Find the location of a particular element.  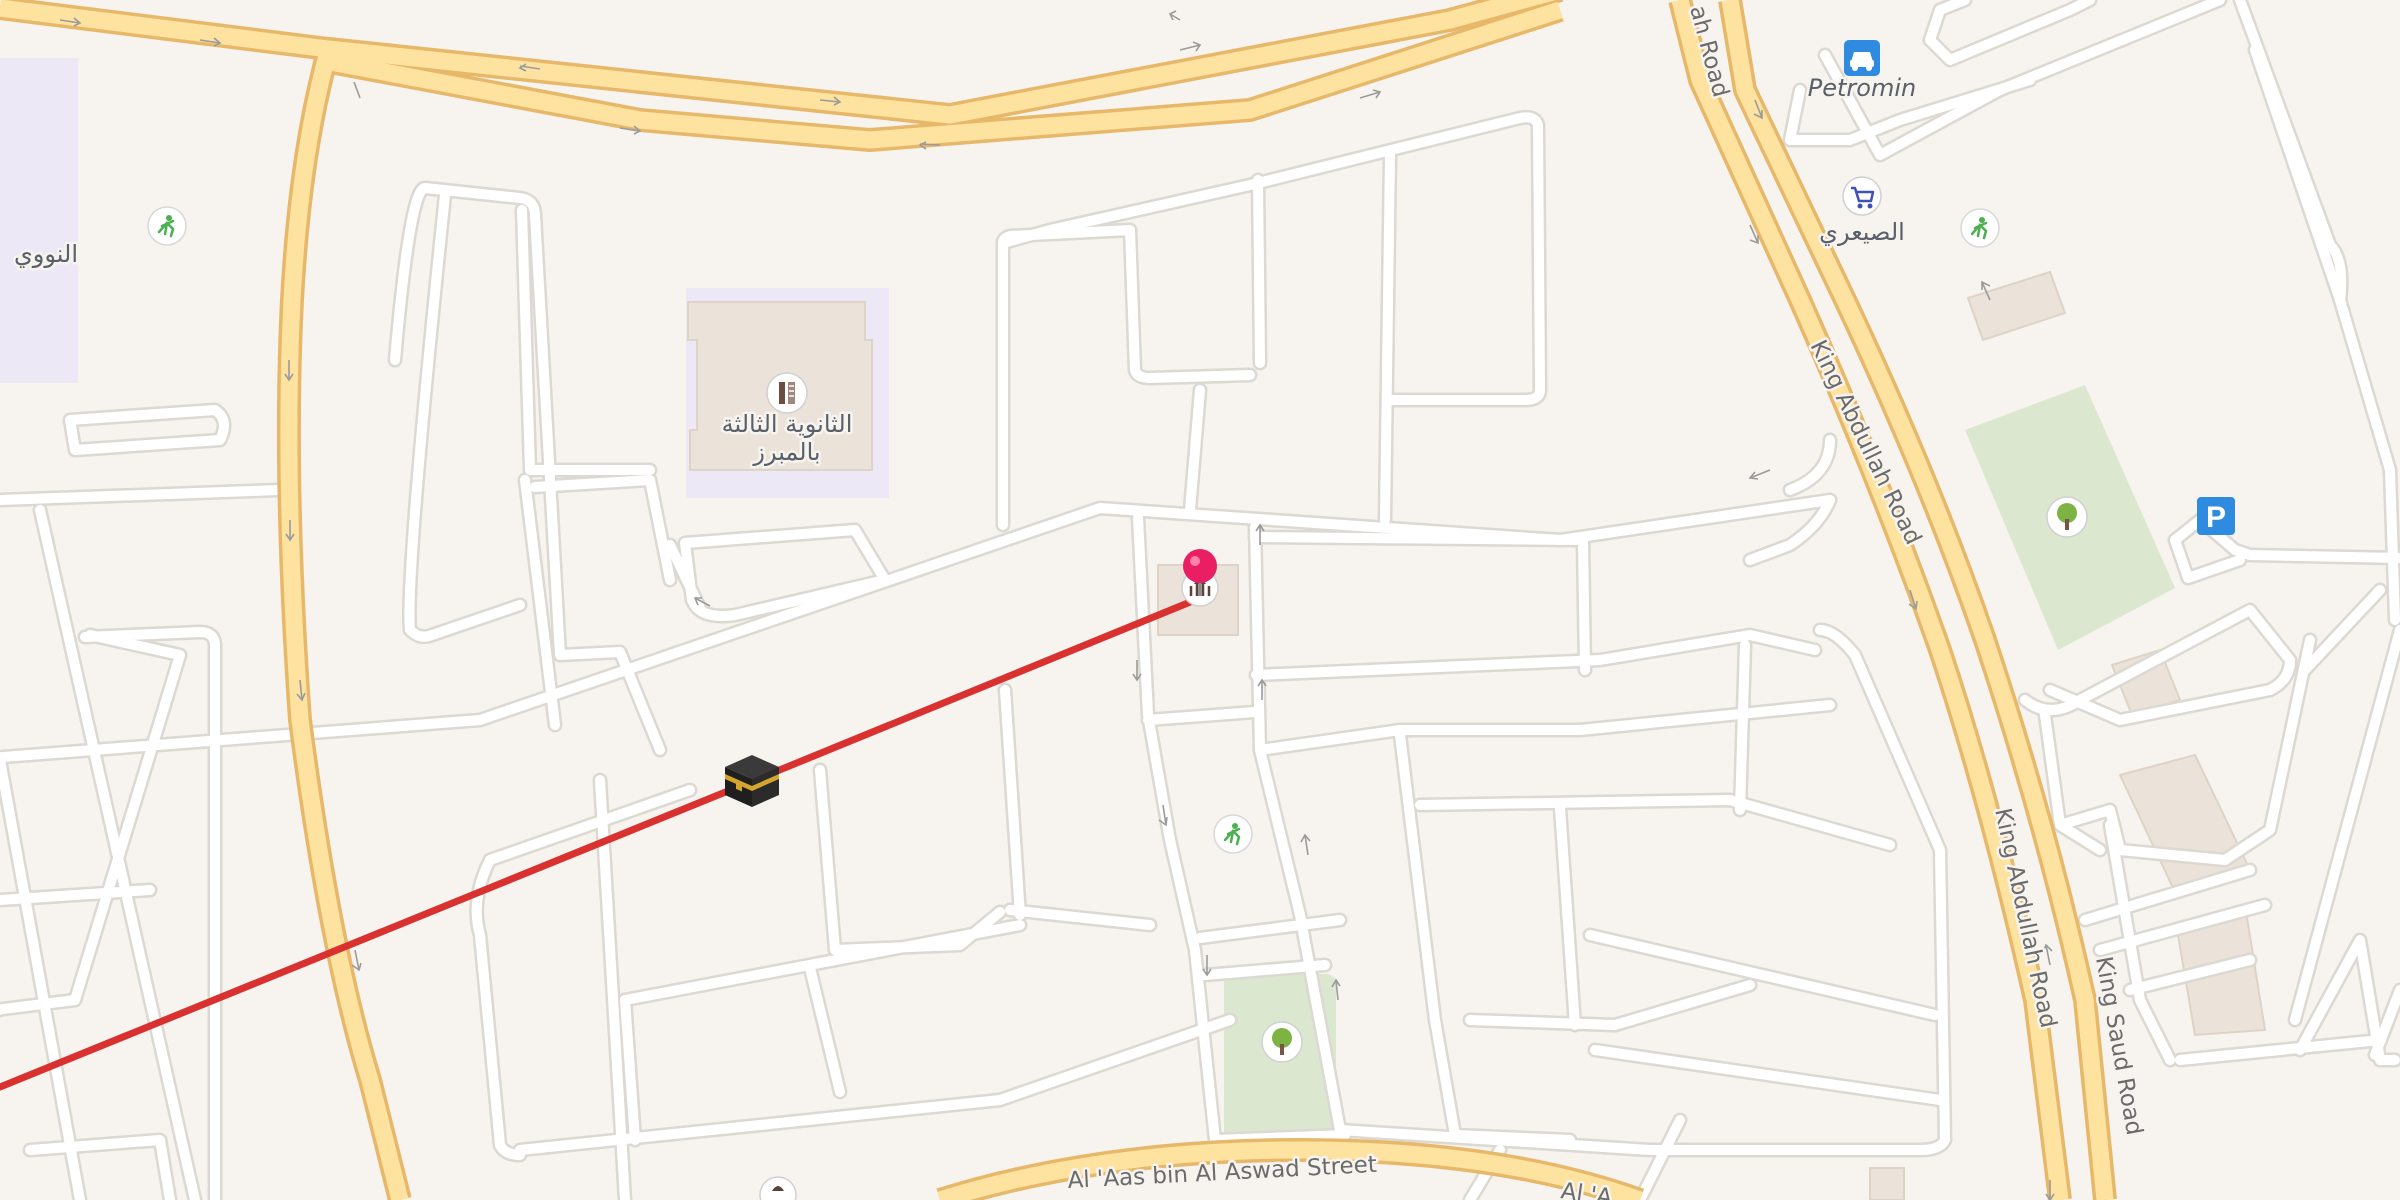

parking-glyph: P is located at coordinates (2216, 517).